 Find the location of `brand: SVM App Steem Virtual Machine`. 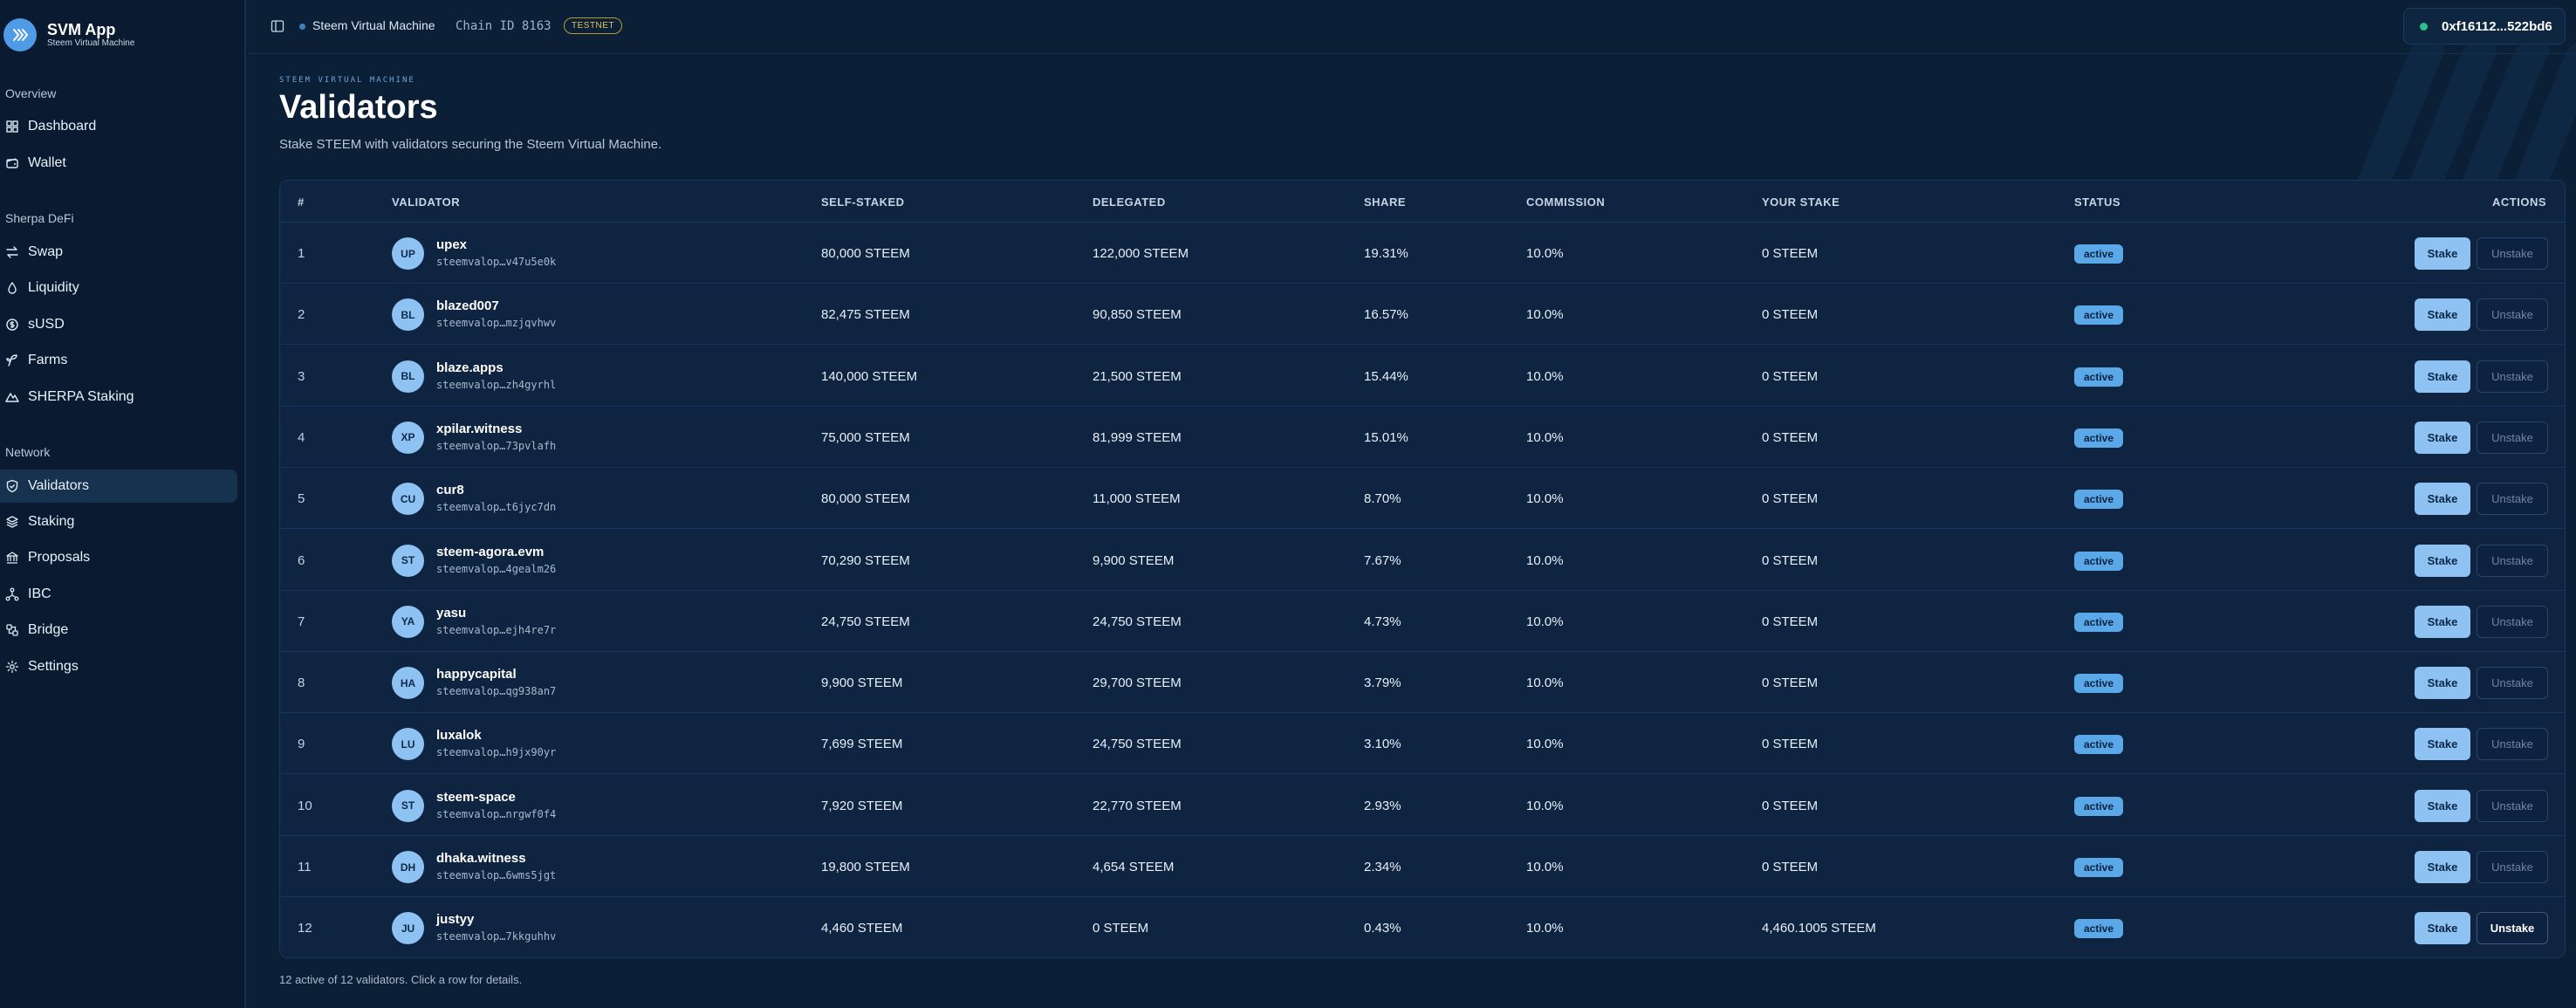

brand: SVM App Steem Virtual Machine is located at coordinates (68, 34).